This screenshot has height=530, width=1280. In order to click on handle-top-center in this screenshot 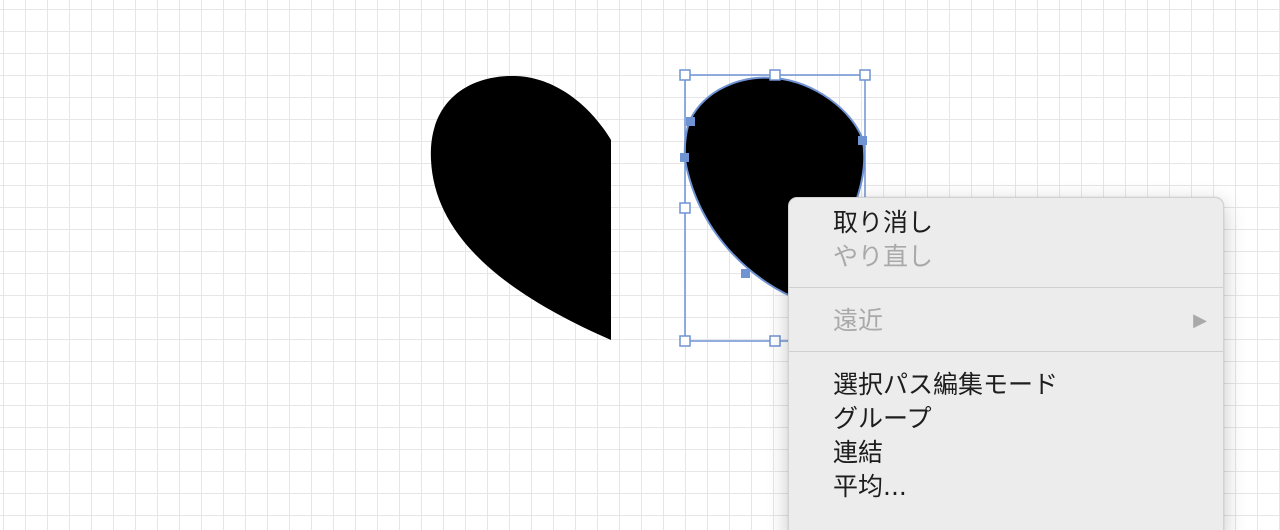, I will do `click(775, 75)`.